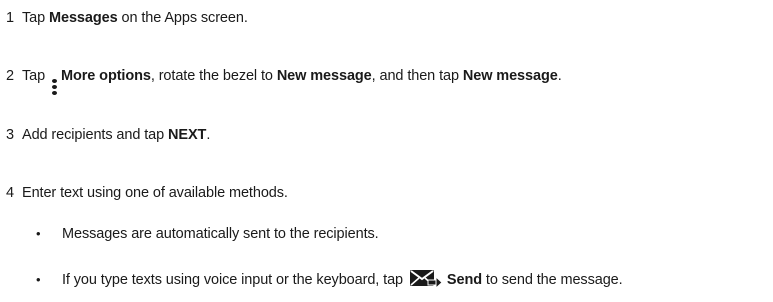  I want to click on next-label: NEXT, so click(187, 135).